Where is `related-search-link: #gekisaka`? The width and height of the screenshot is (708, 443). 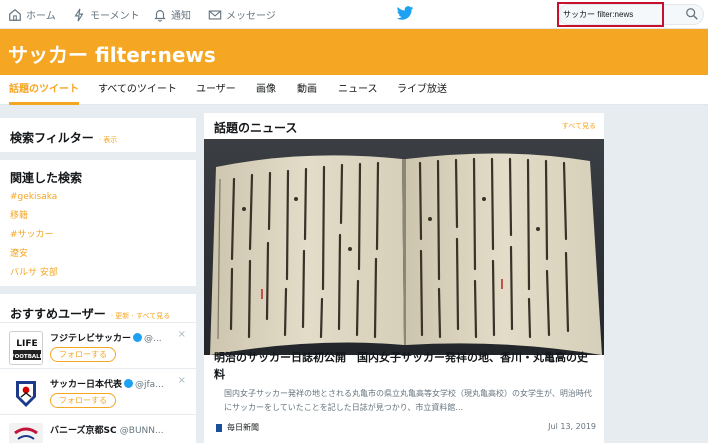 related-search-link: #gekisaka is located at coordinates (98, 197).